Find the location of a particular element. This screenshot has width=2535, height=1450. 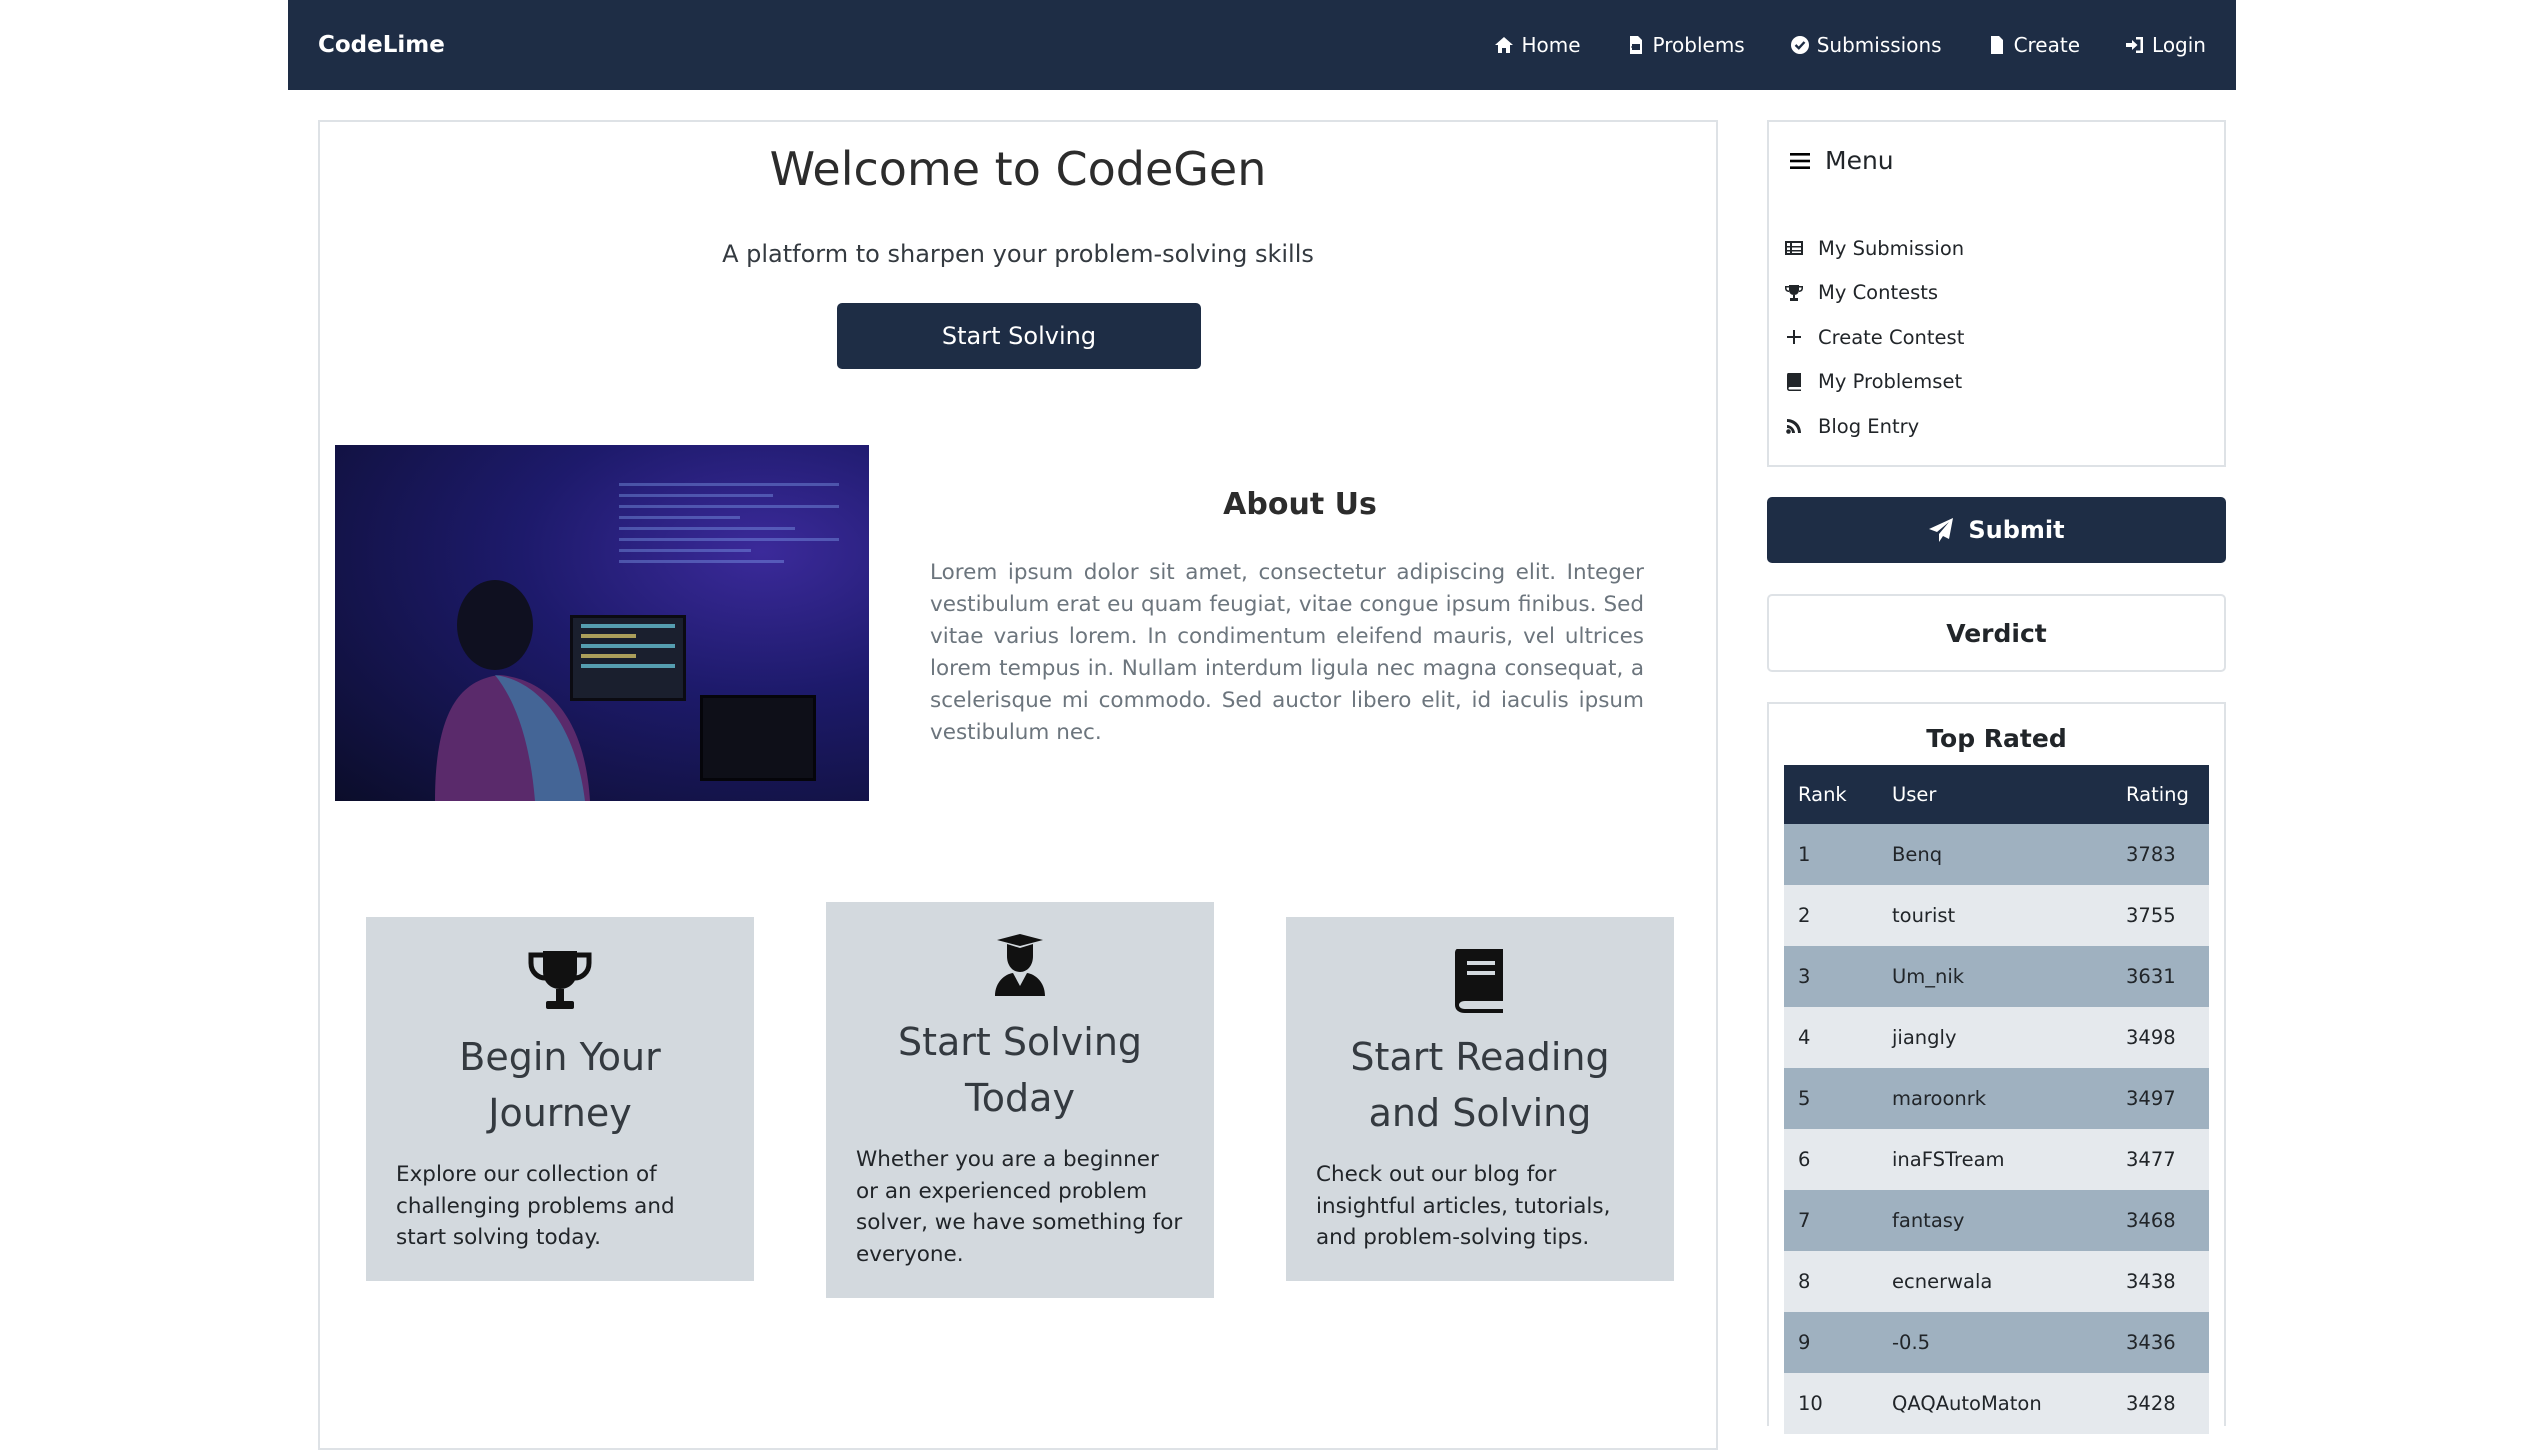

file-code-icon is located at coordinates (1635, 45).